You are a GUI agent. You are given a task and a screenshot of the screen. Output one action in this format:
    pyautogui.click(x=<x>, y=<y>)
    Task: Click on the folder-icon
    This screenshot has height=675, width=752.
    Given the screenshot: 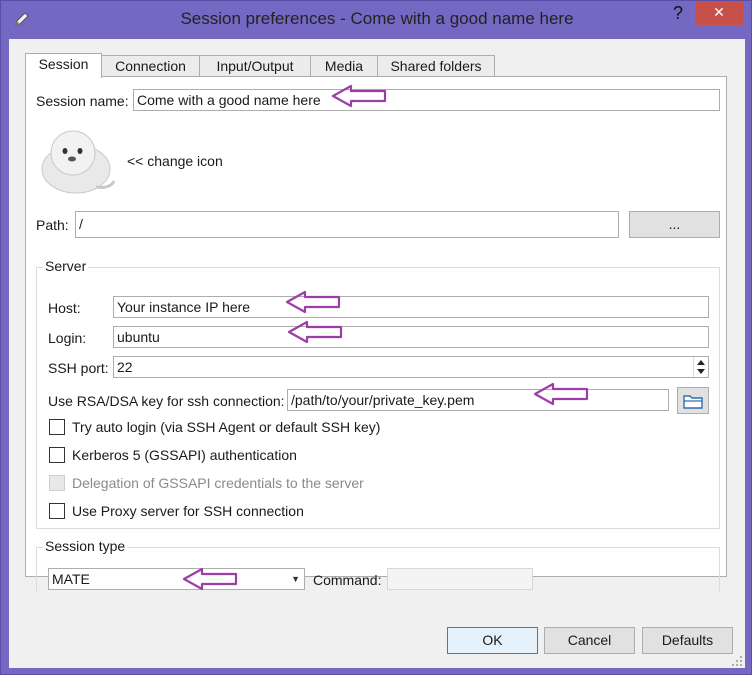 What is the action you would take?
    pyautogui.click(x=693, y=402)
    